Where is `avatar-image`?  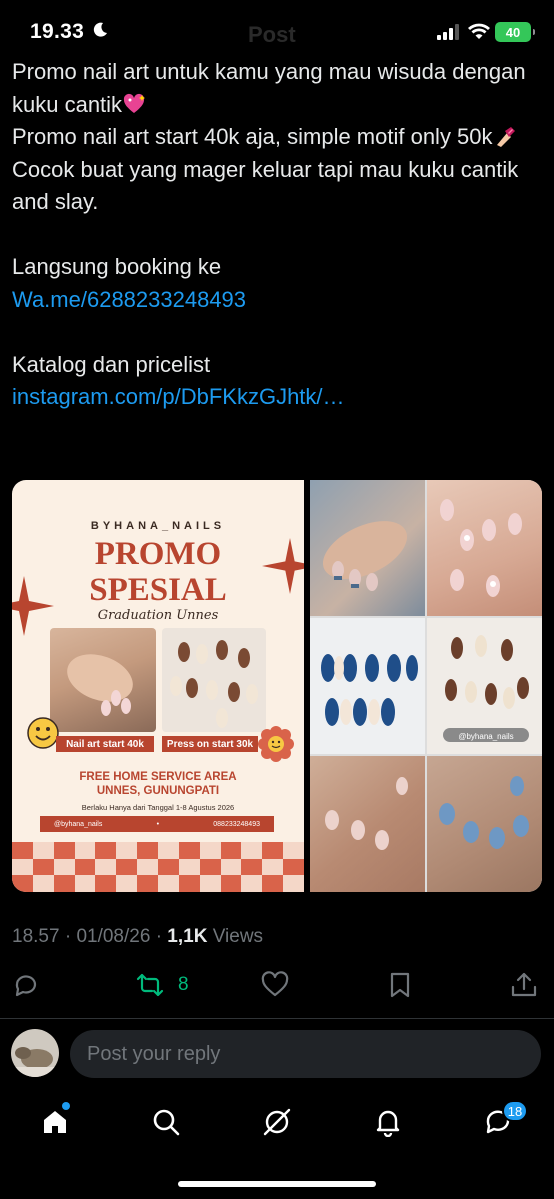
avatar-image is located at coordinates (35, 1053).